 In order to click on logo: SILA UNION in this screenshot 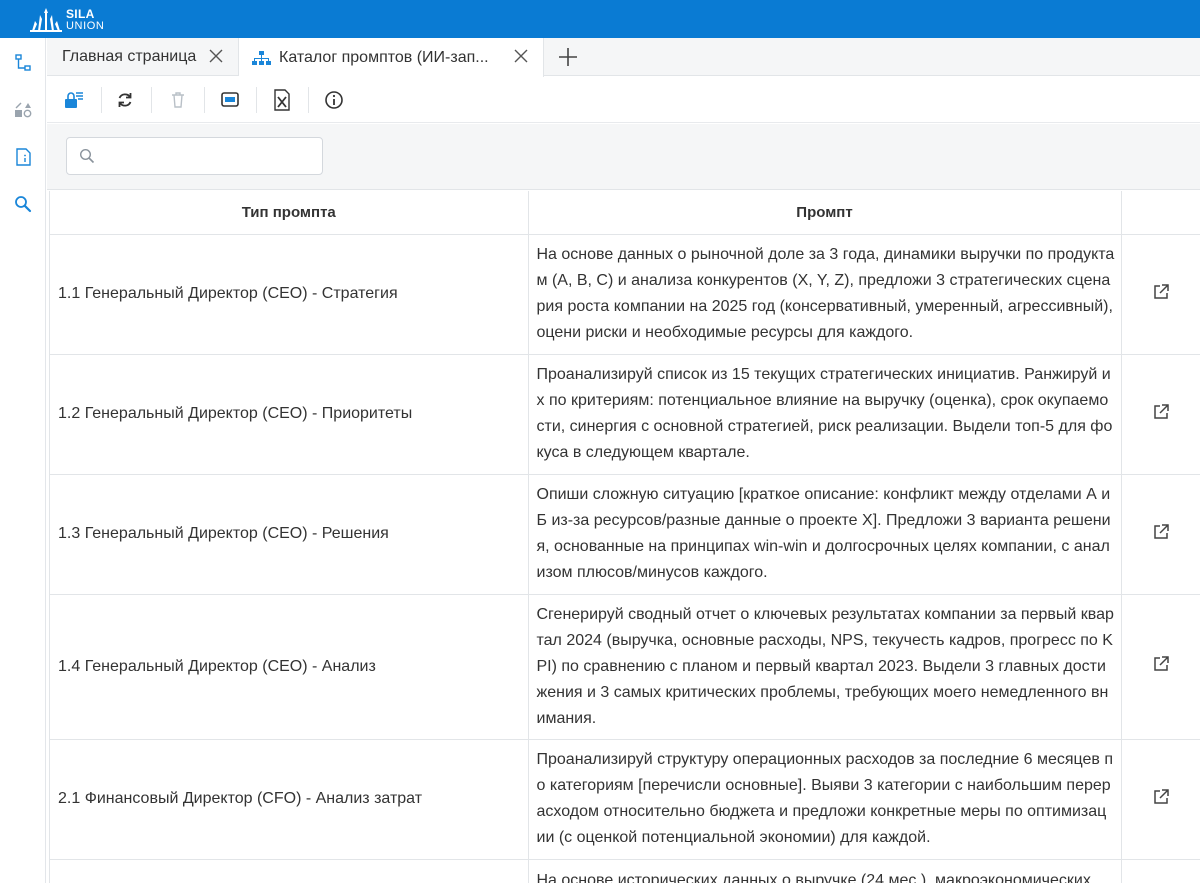, I will do `click(75, 20)`.